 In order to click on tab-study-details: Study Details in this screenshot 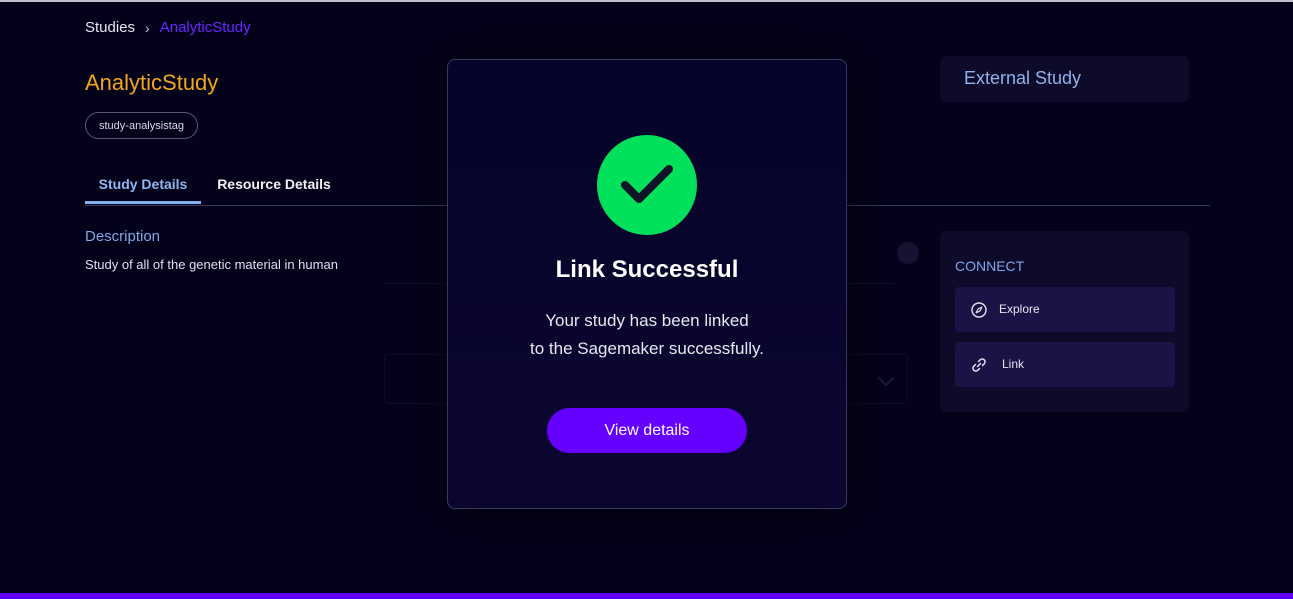, I will do `click(143, 184)`.